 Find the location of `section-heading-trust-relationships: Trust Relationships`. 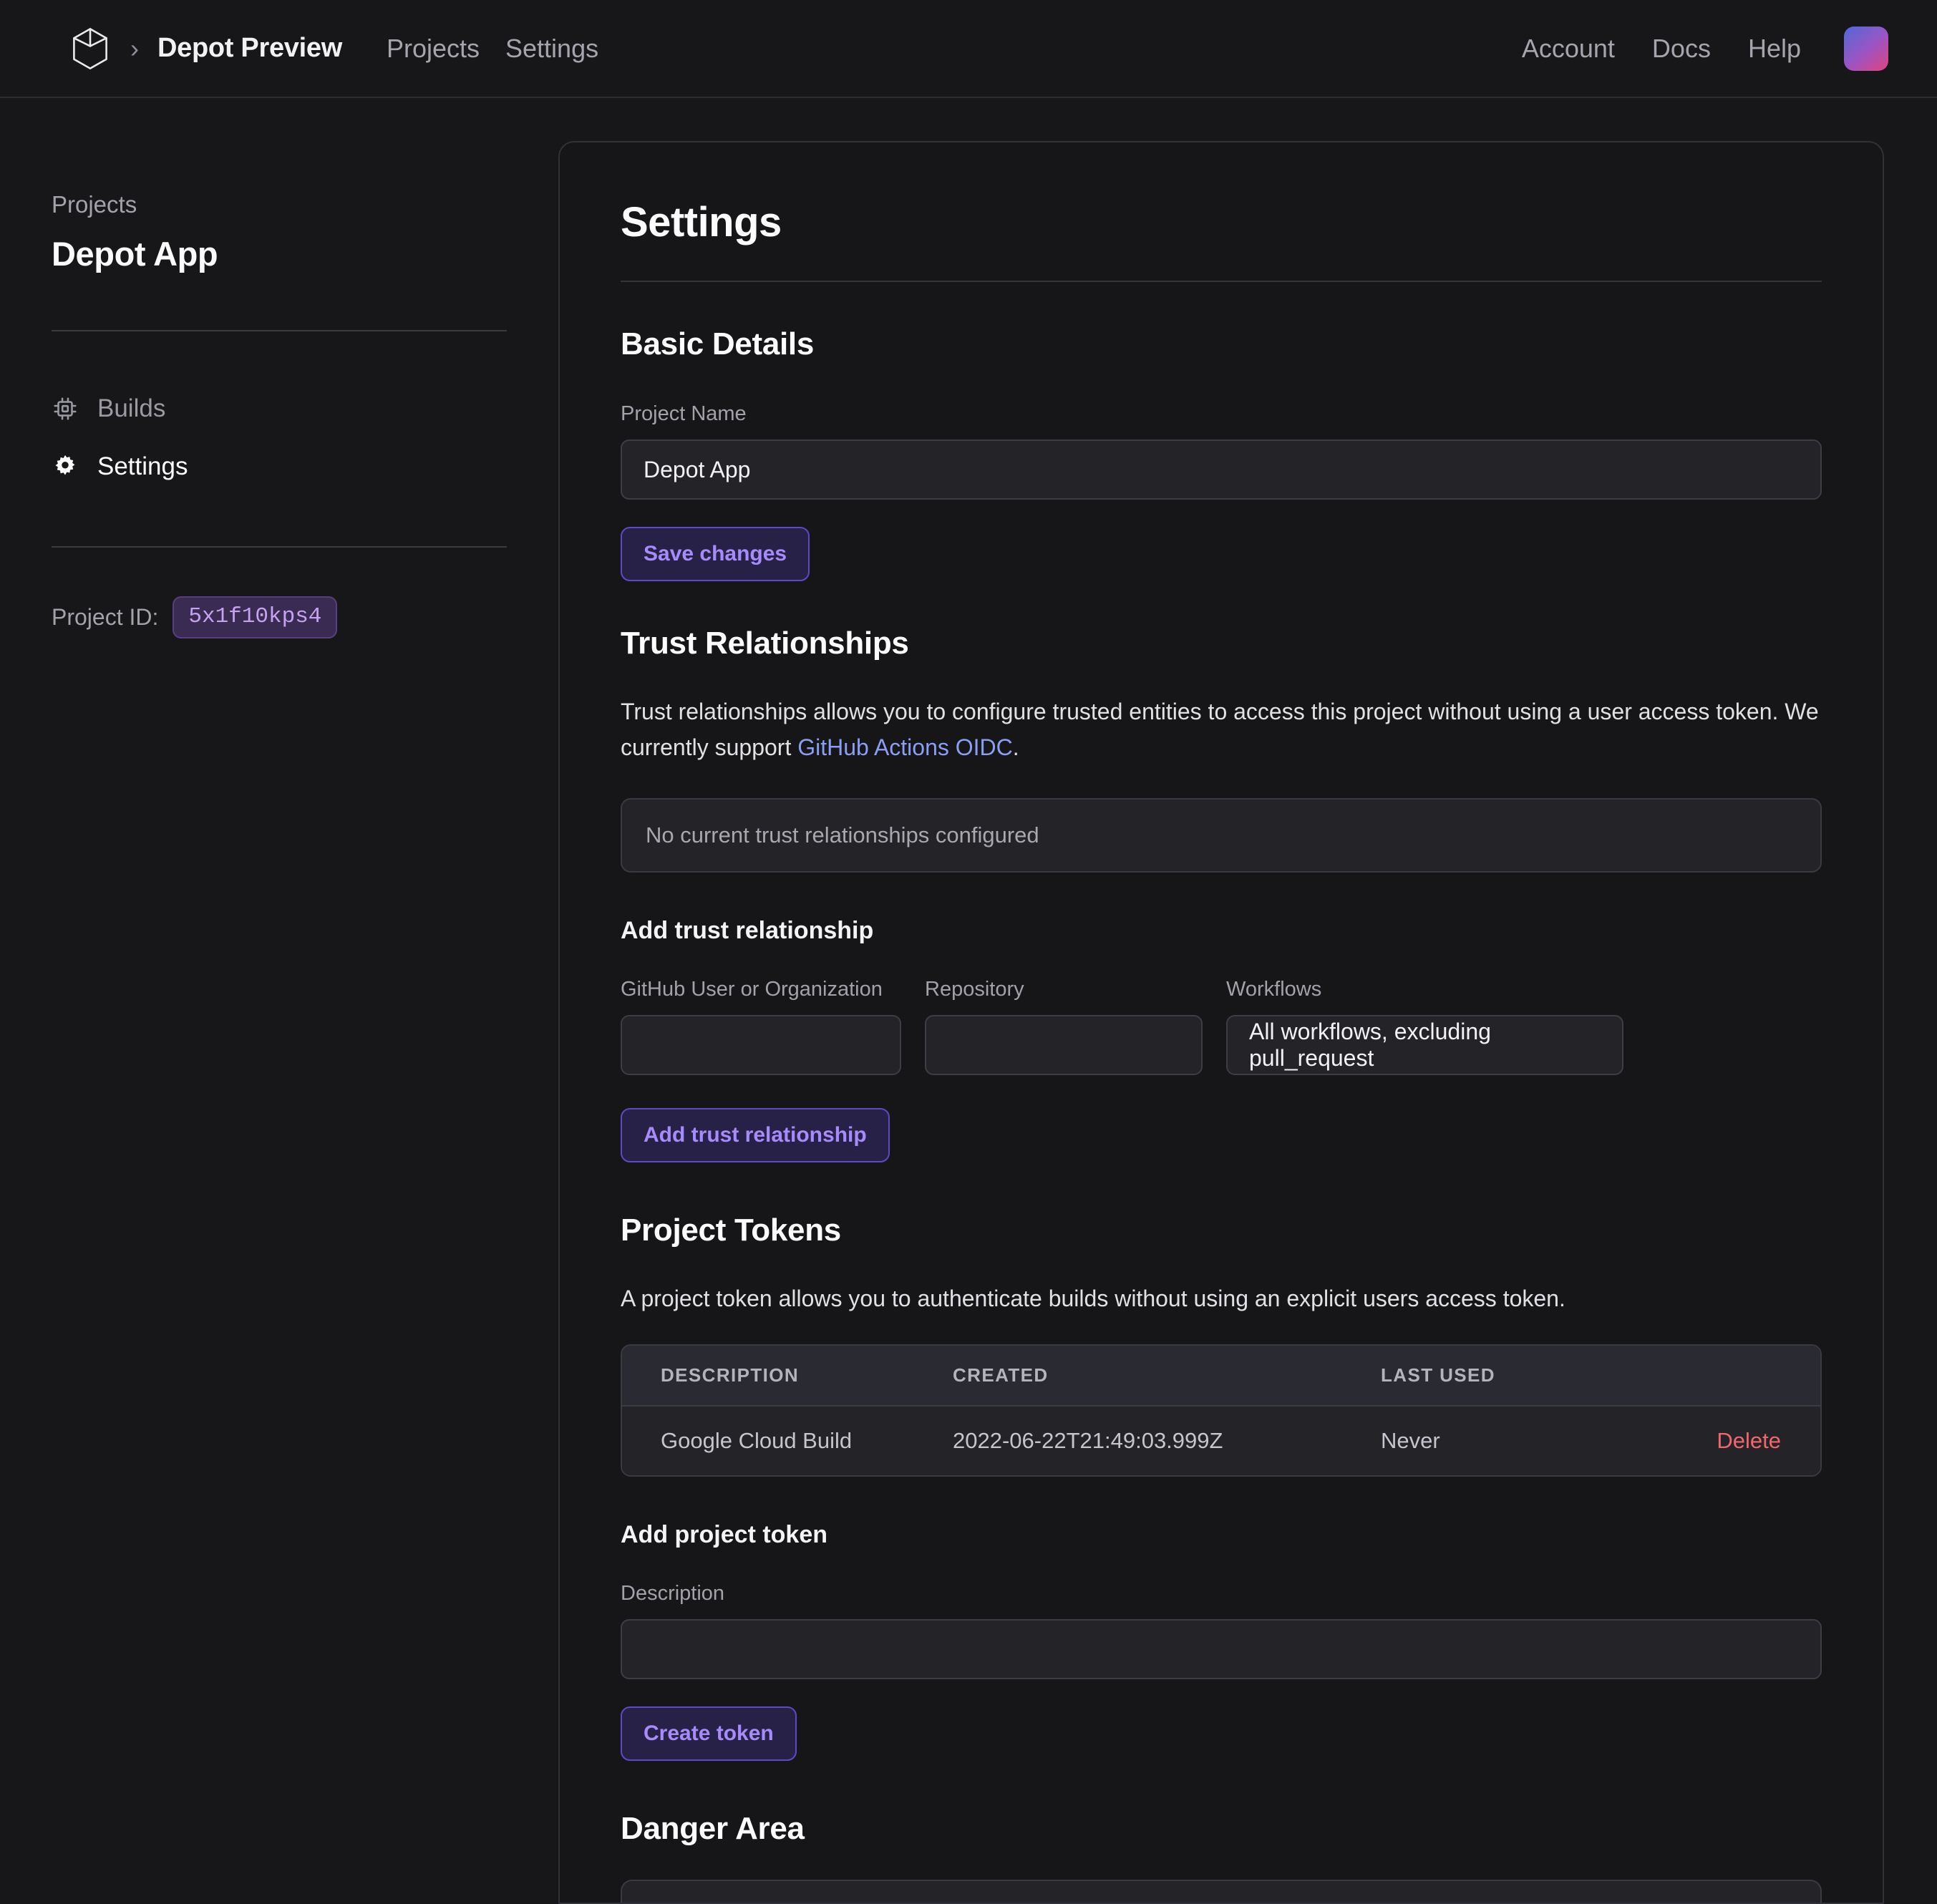

section-heading-trust-relationships: Trust Relationships is located at coordinates (765, 643).